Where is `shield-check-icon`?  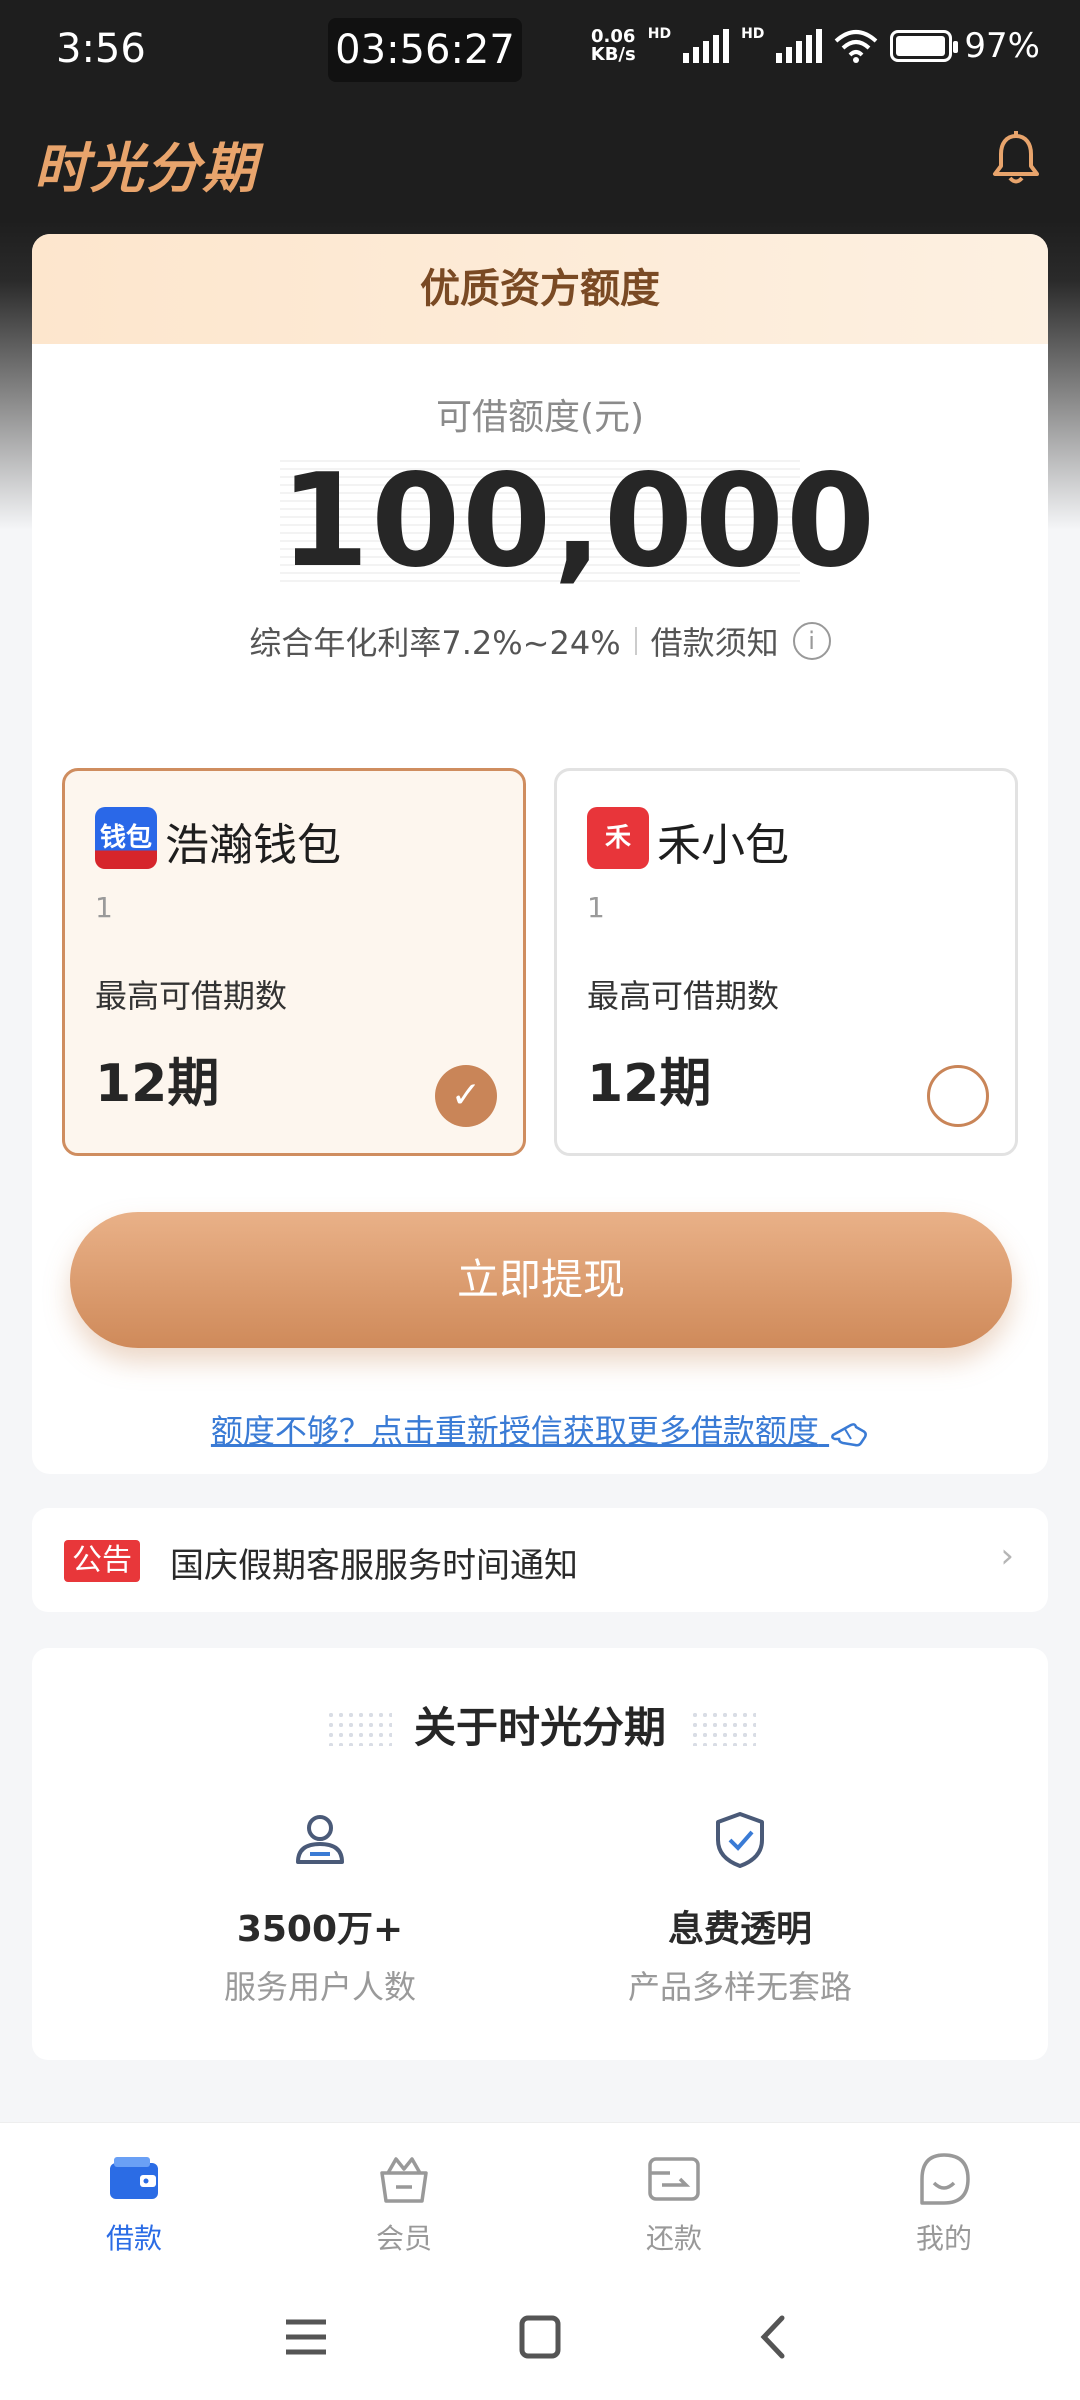 shield-check-icon is located at coordinates (740, 1840).